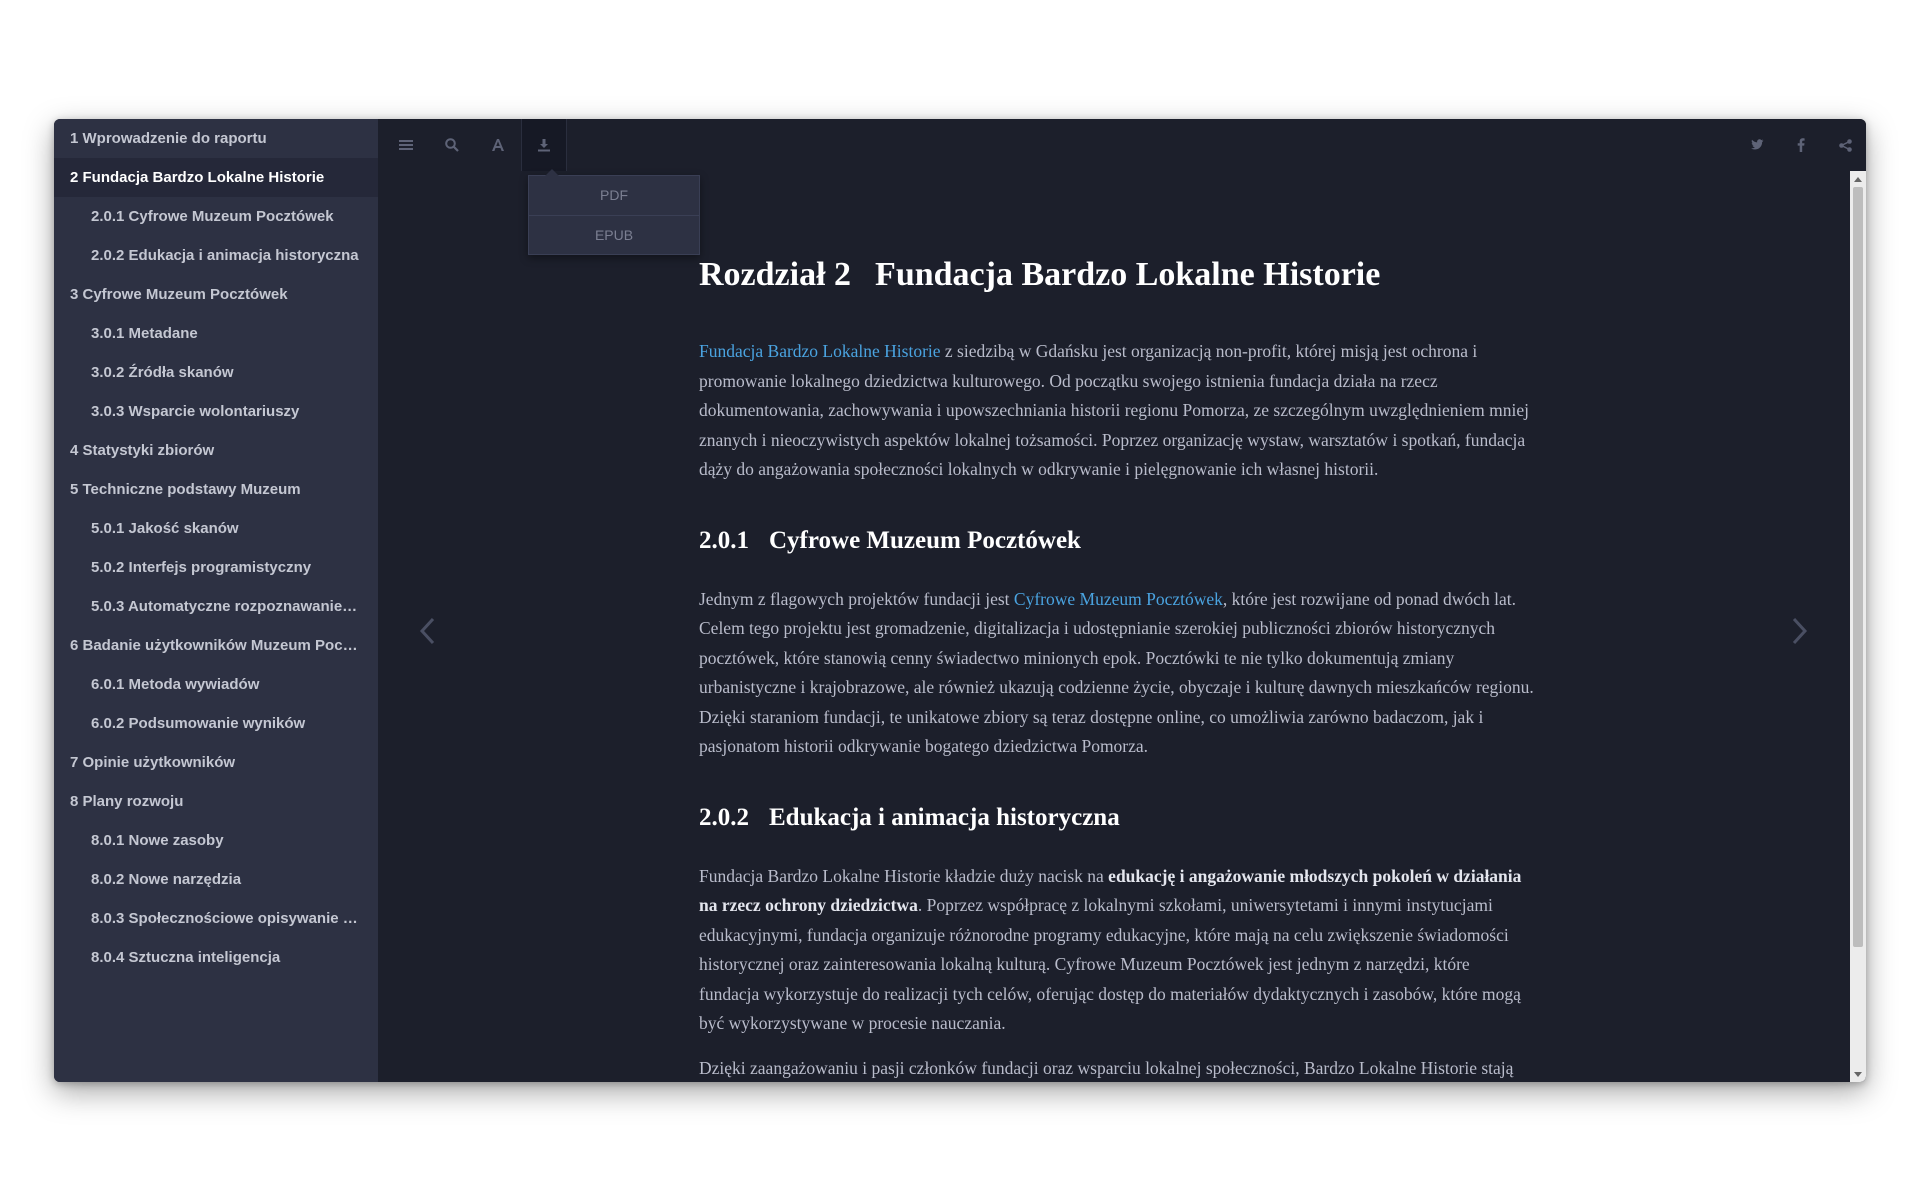 This screenshot has width=1920, height=1200. I want to click on section-heading: 2.0.1 Cyfrowe Muzeum Pocztówek, so click(890, 540).